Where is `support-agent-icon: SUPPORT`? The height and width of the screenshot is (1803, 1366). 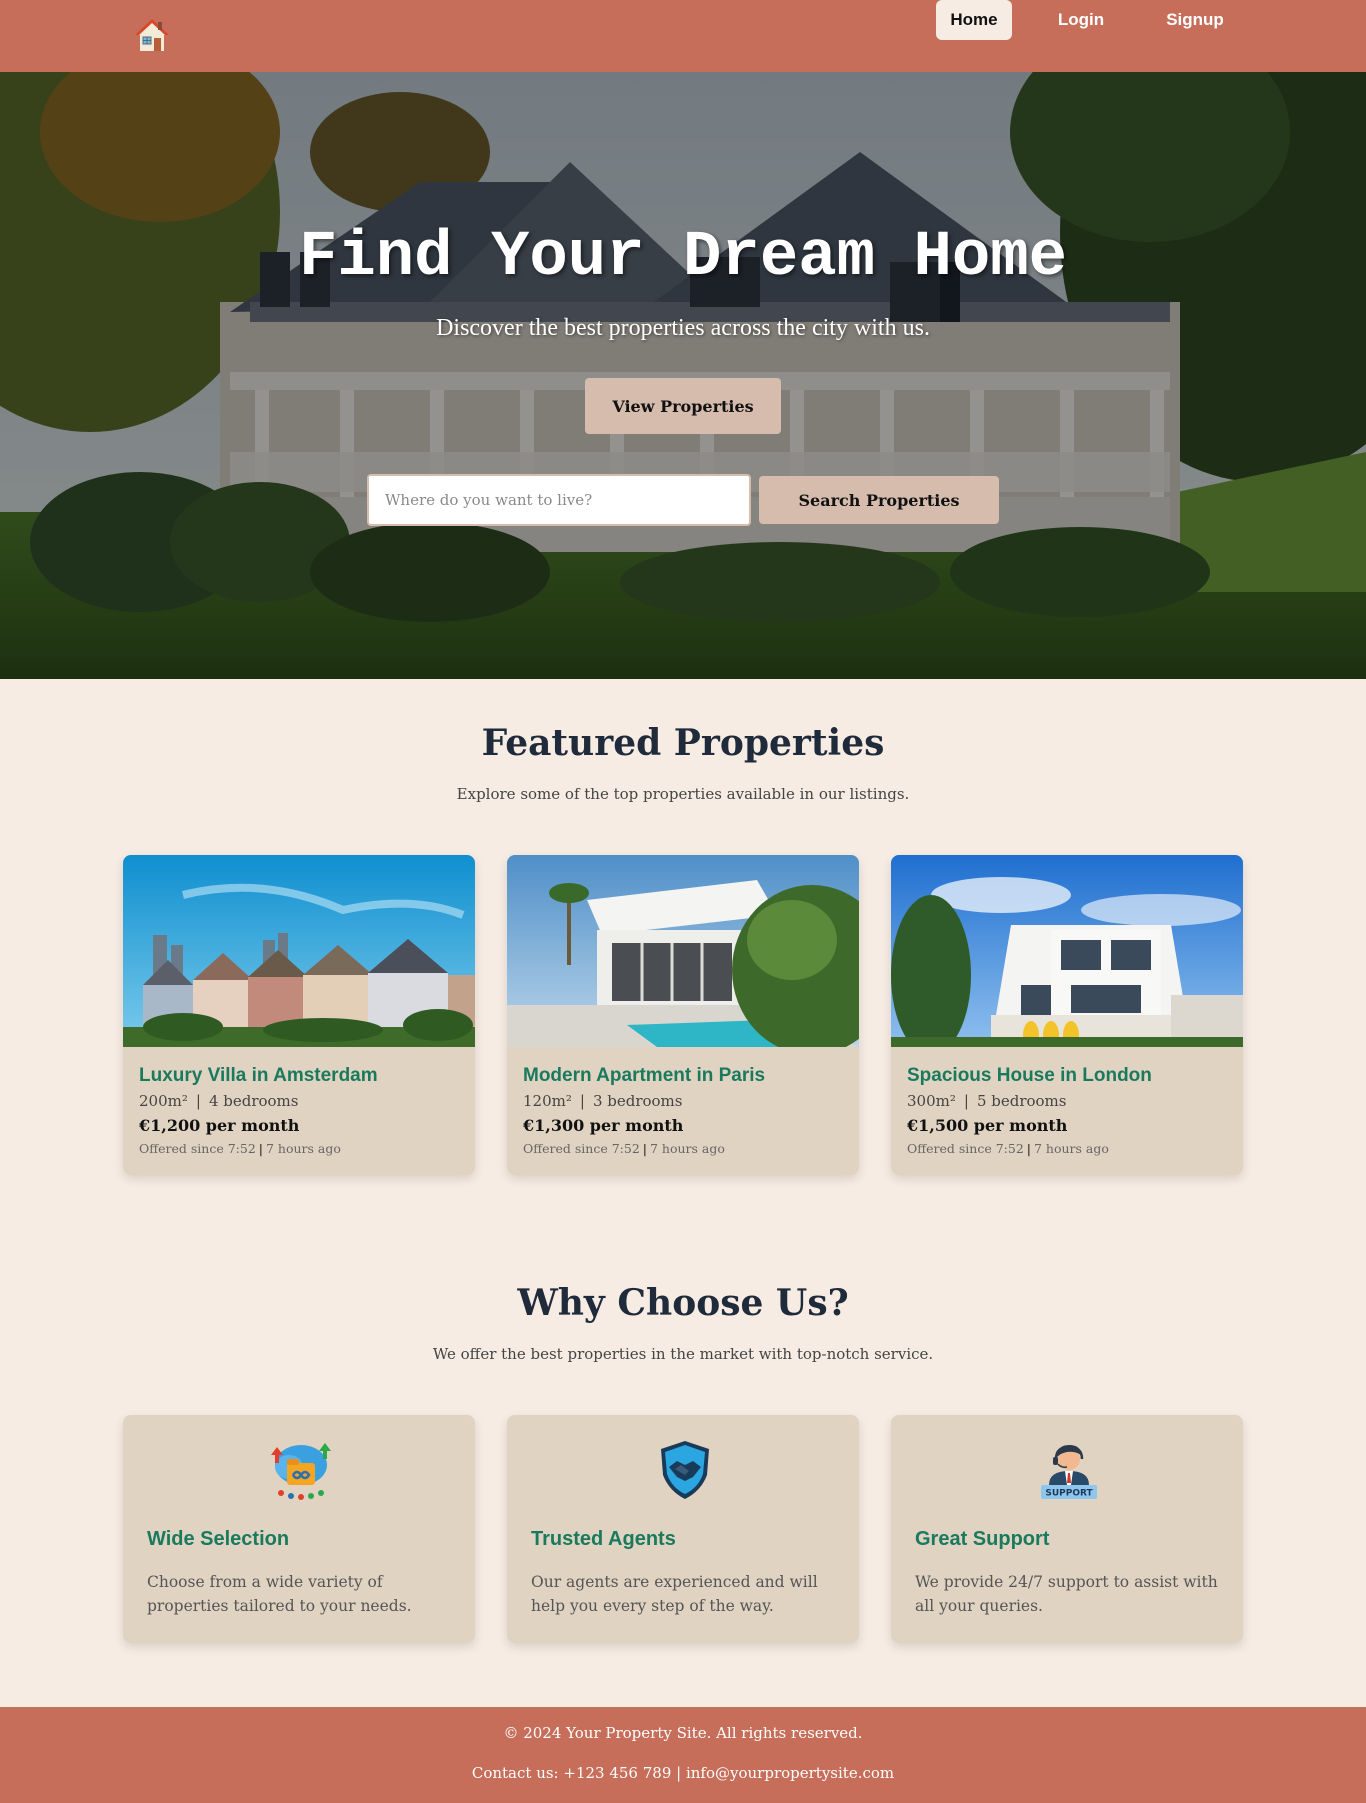
support-agent-icon: SUPPORT is located at coordinates (1069, 1472).